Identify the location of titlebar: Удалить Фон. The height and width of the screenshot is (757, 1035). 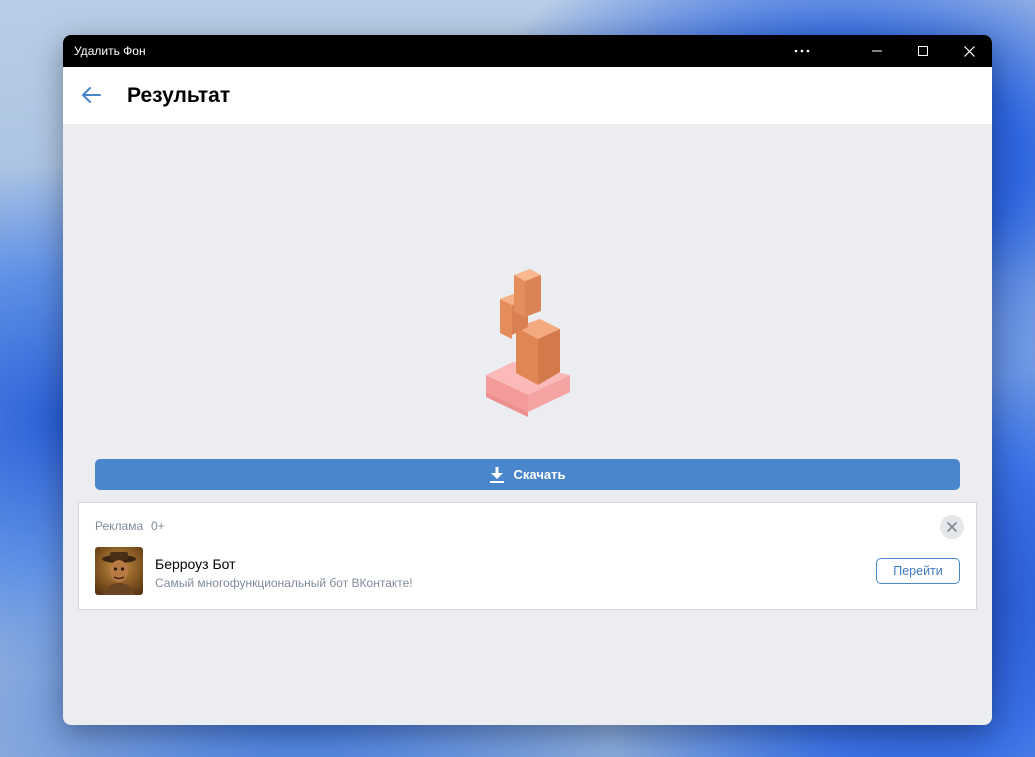
(527, 51).